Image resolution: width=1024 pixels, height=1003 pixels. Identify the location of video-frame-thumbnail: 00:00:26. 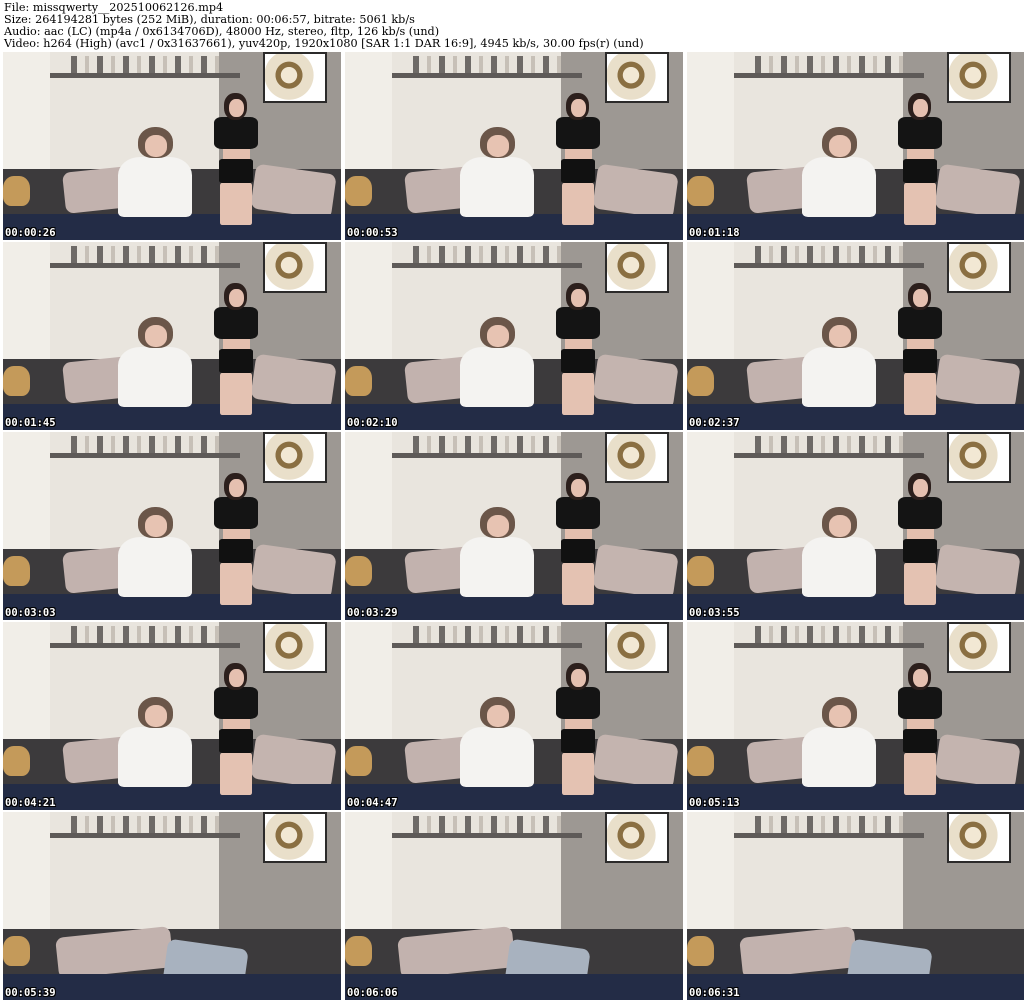
(172, 146).